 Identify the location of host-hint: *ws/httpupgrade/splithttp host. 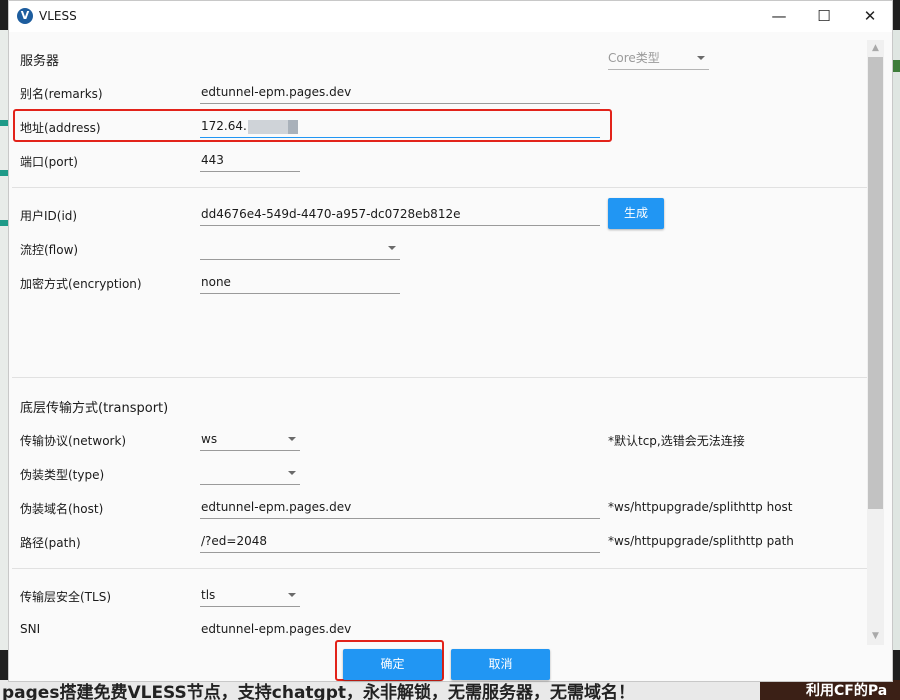
(700, 507).